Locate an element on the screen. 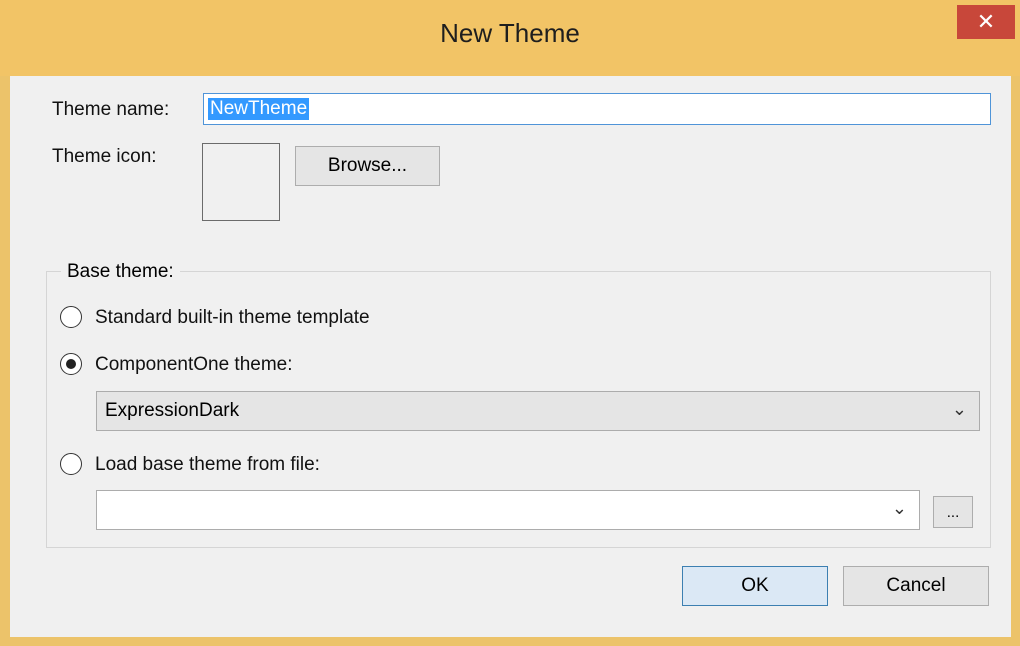 This screenshot has height=646, width=1020. radio-componentone-theme is located at coordinates (71, 364).